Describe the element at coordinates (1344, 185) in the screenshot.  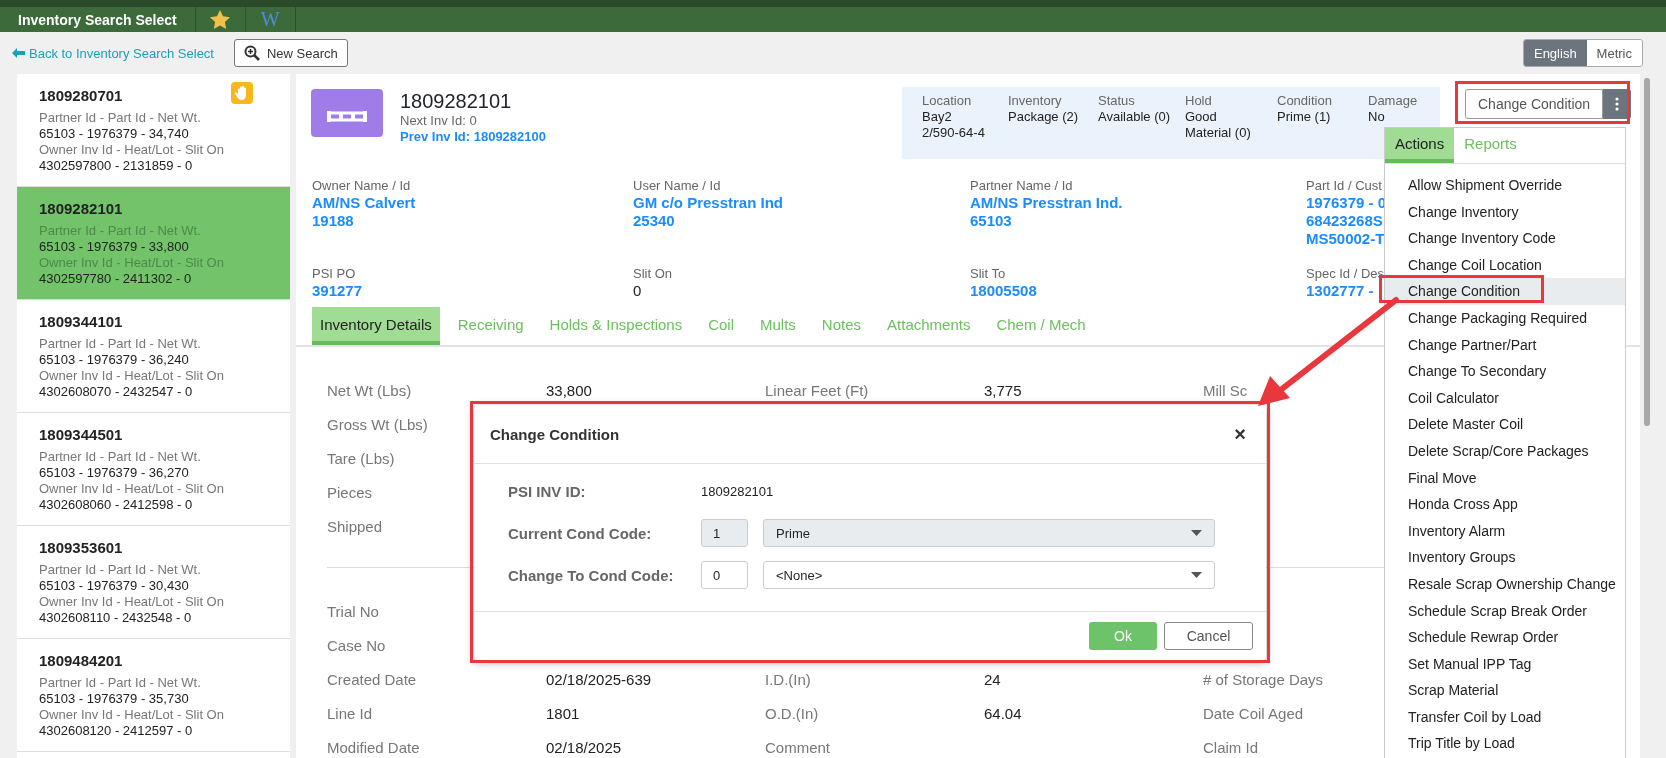
I see `field-label: Part Id / Cust` at that location.